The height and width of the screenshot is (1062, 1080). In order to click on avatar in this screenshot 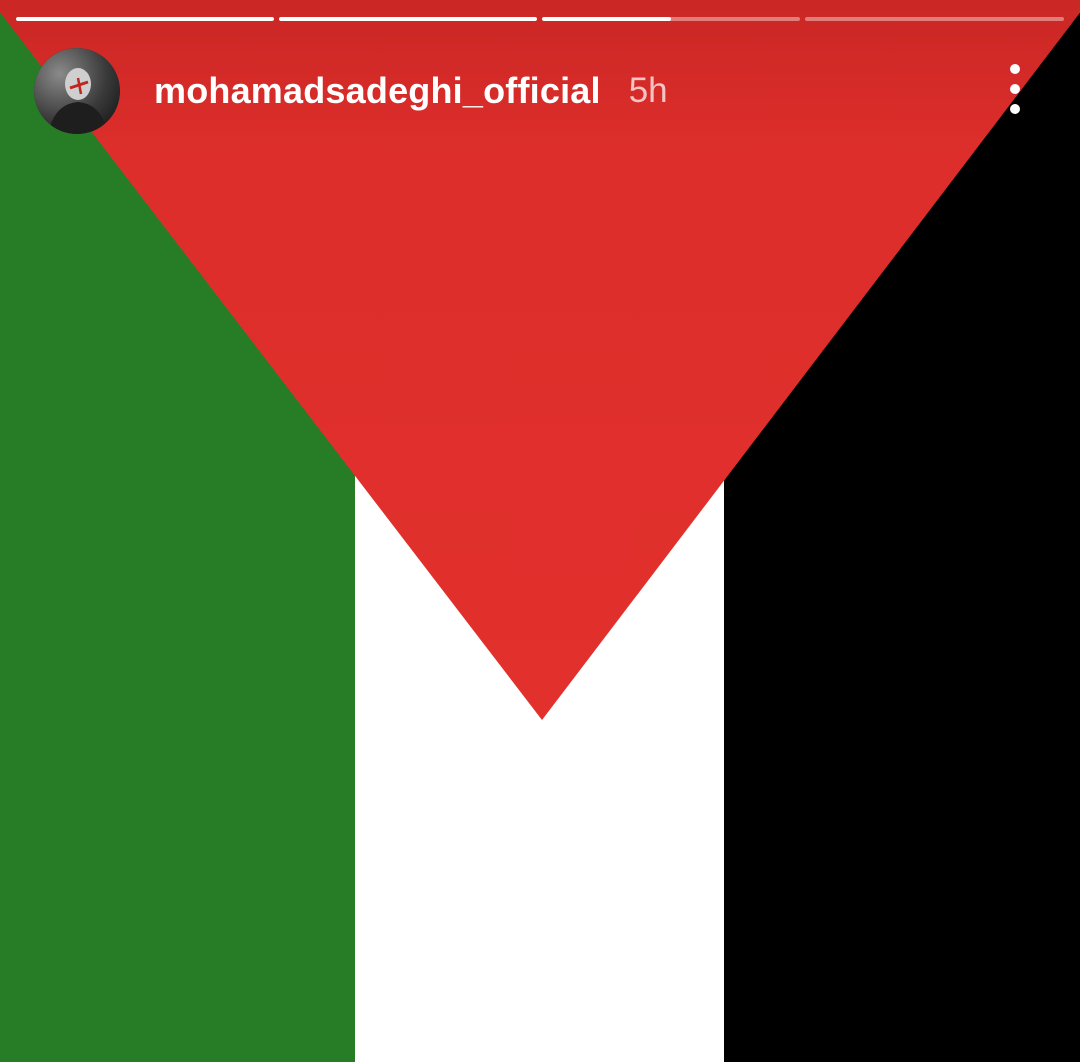, I will do `click(77, 91)`.